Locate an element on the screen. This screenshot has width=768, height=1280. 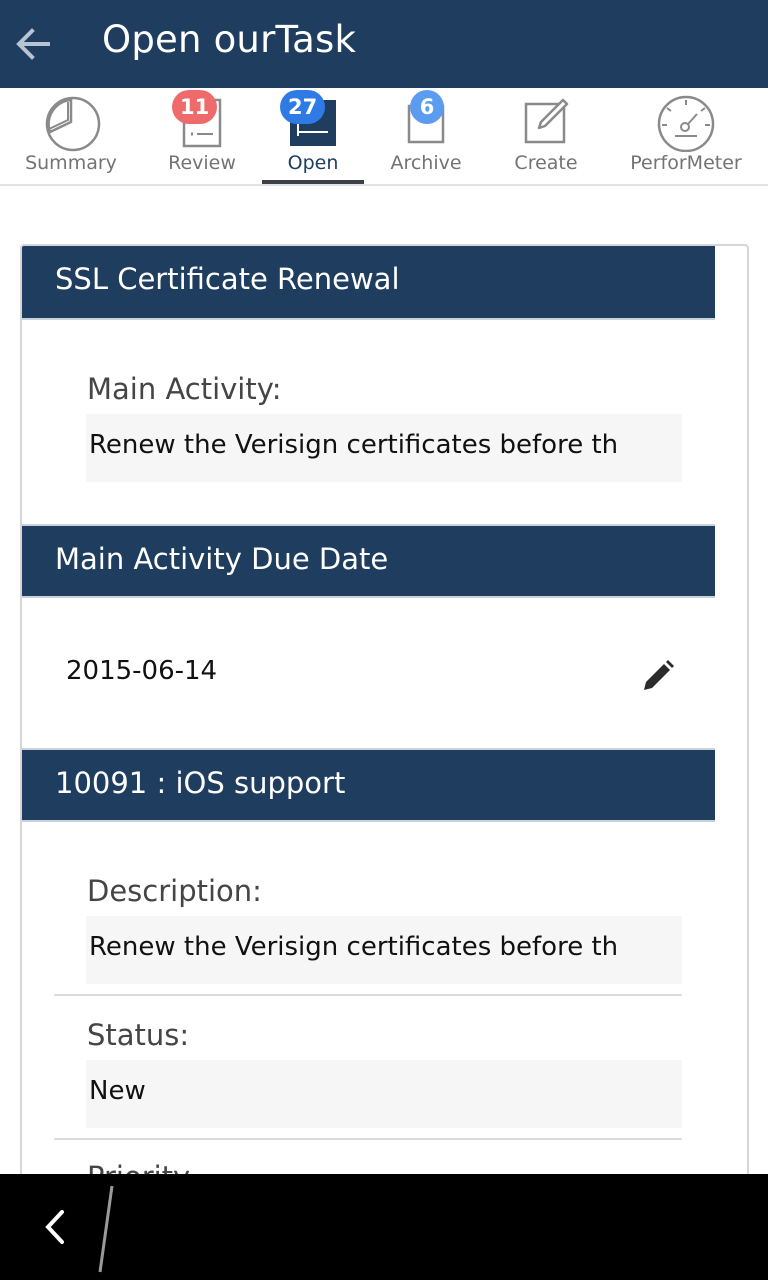
pencil-icon is located at coordinates (659, 675).